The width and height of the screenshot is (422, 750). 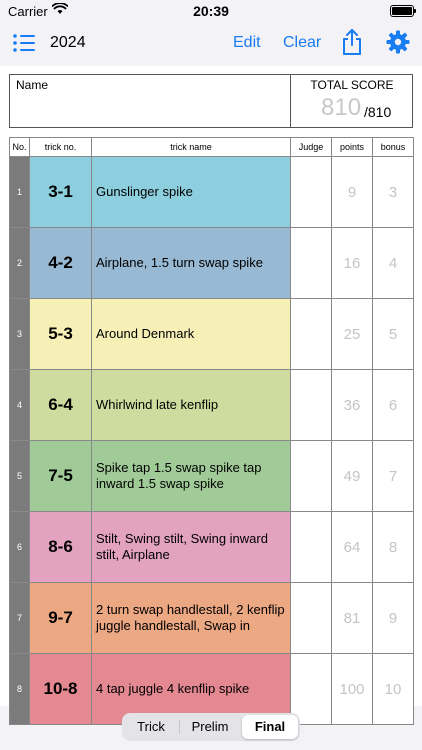 I want to click on points-cell: 16, so click(x=352, y=263).